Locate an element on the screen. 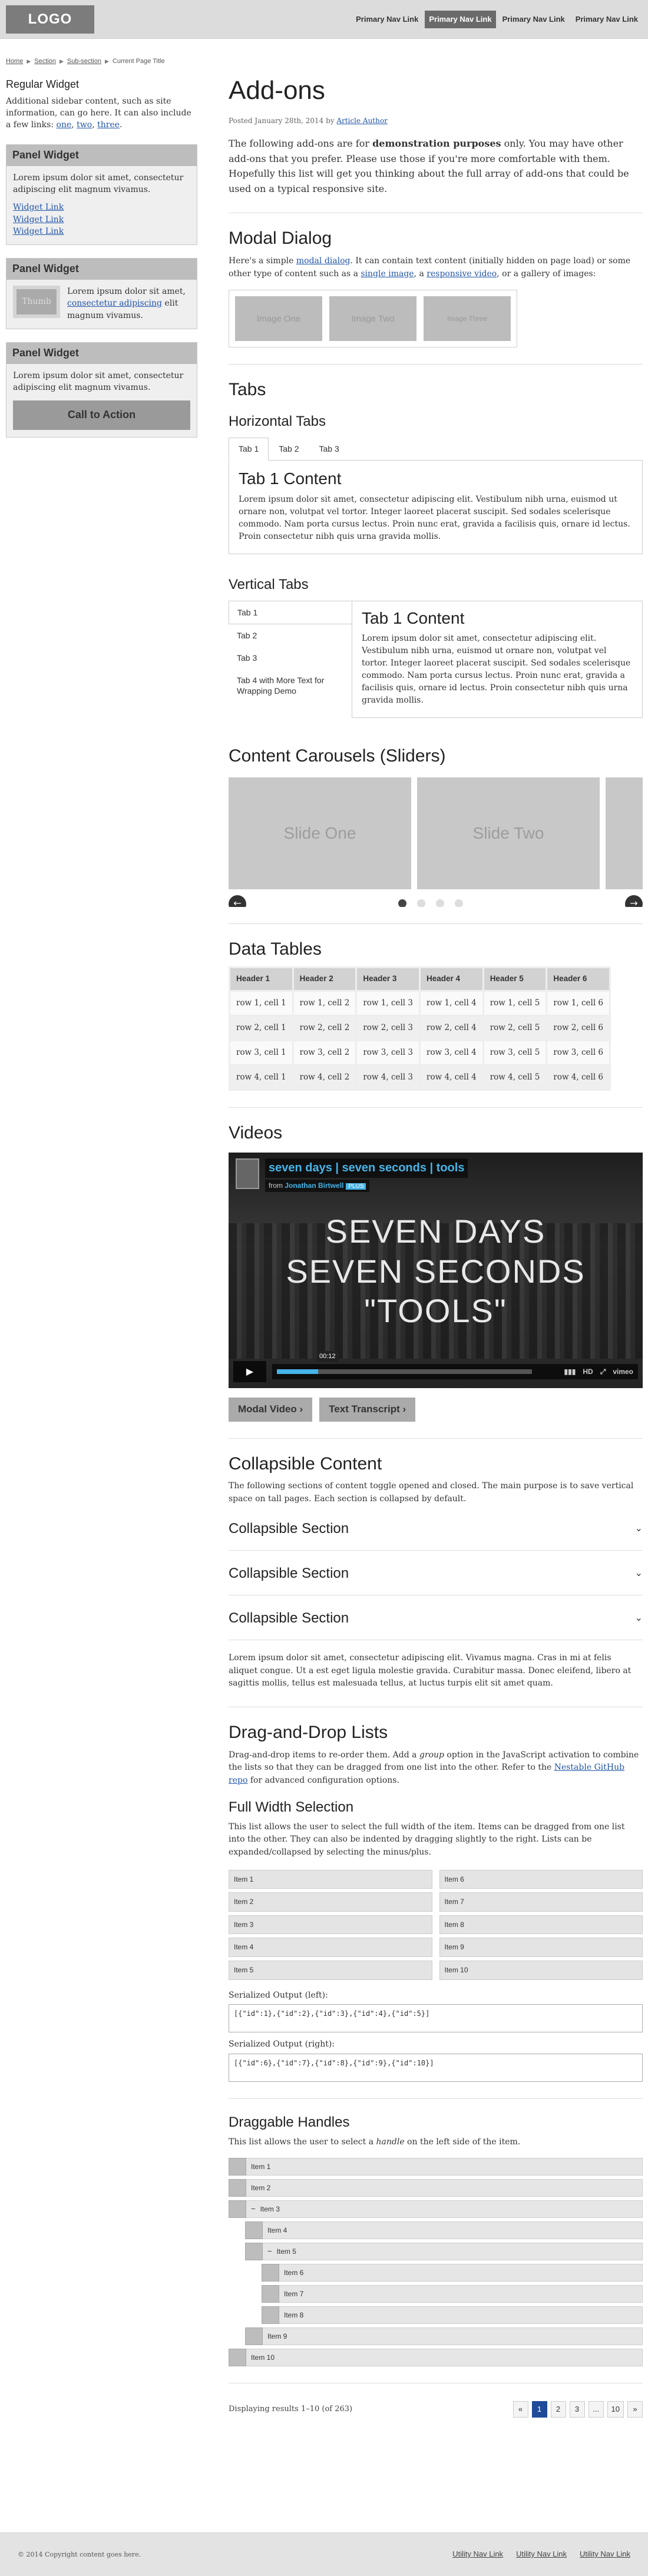 The height and width of the screenshot is (2576, 648). single-image-link: single image is located at coordinates (387, 274).